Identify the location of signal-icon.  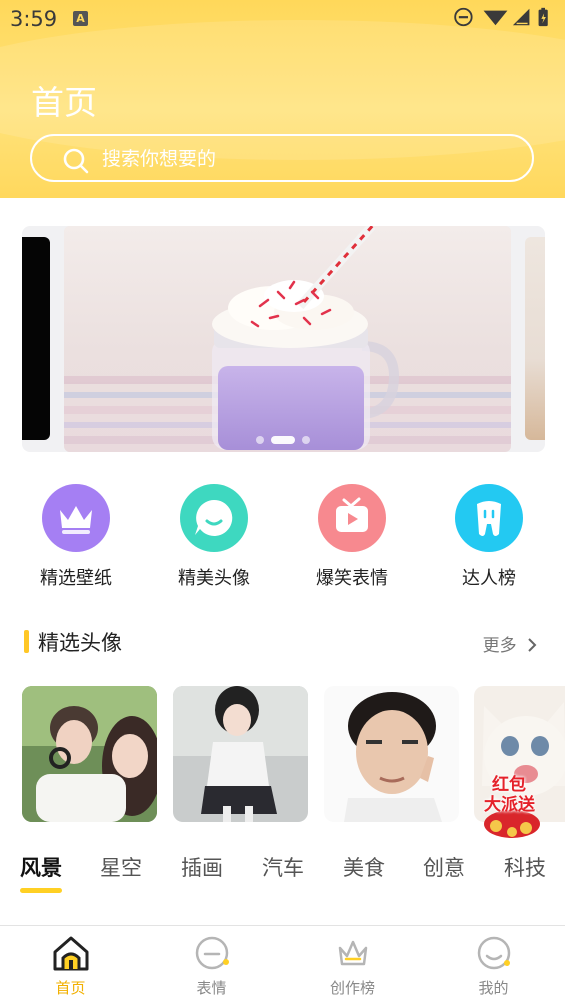
(521, 17).